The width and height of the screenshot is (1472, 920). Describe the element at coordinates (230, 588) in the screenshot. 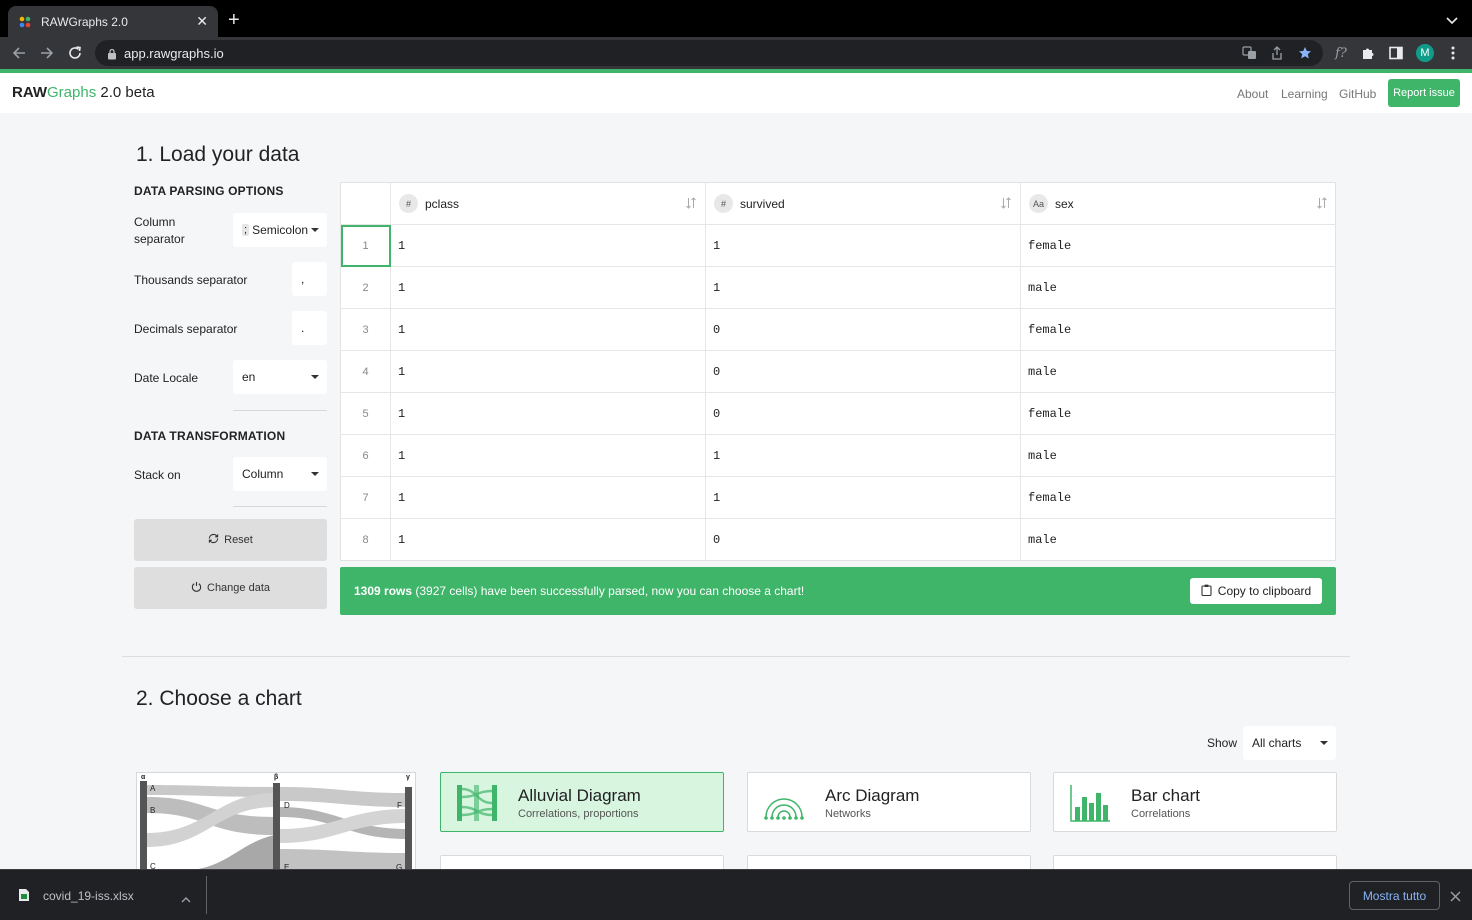

I see `change-data-button: Change data` at that location.